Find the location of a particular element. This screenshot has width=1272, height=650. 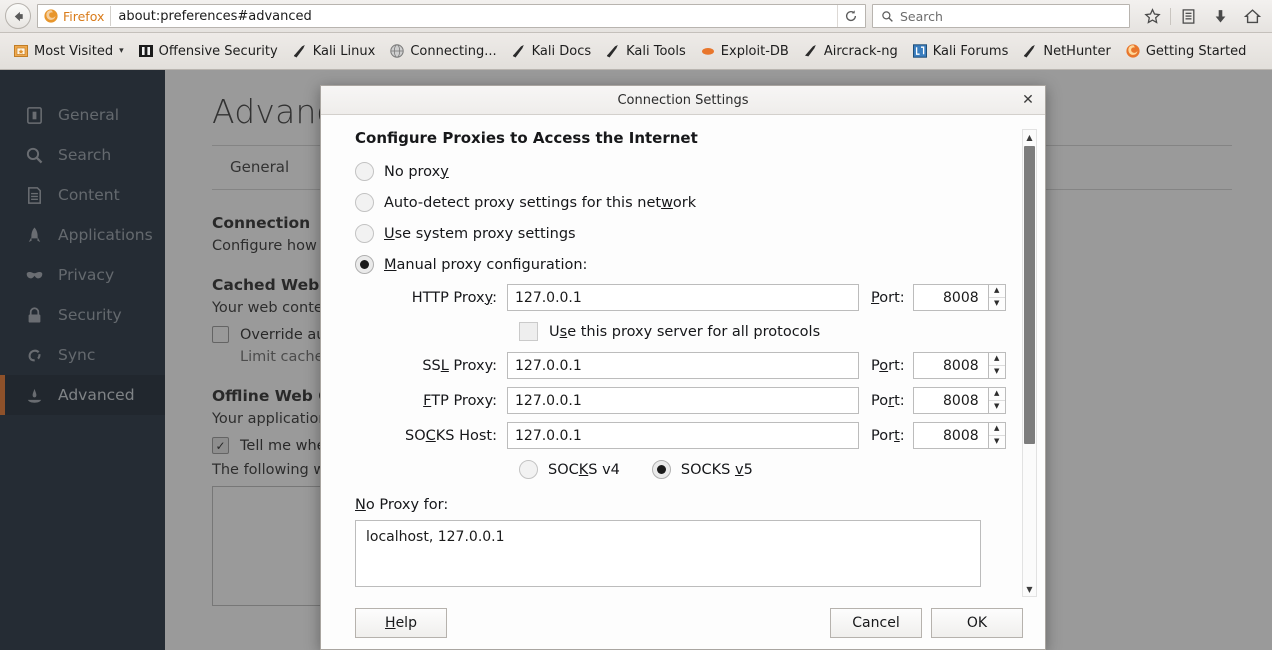

socks-port-stepper: ▲ ▼ is located at coordinates (996, 435).